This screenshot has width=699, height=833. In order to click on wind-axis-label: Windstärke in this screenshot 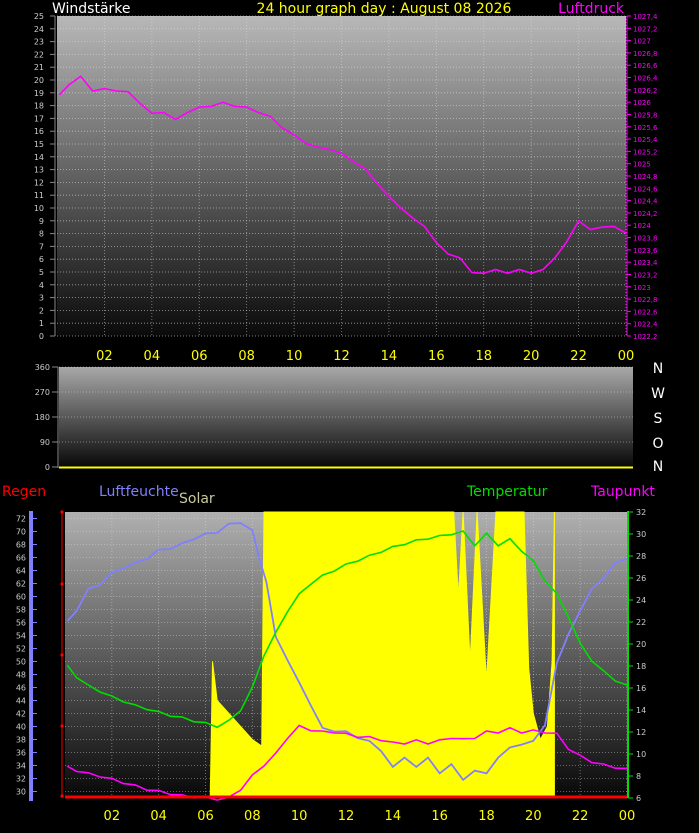, I will do `click(91, 9)`.